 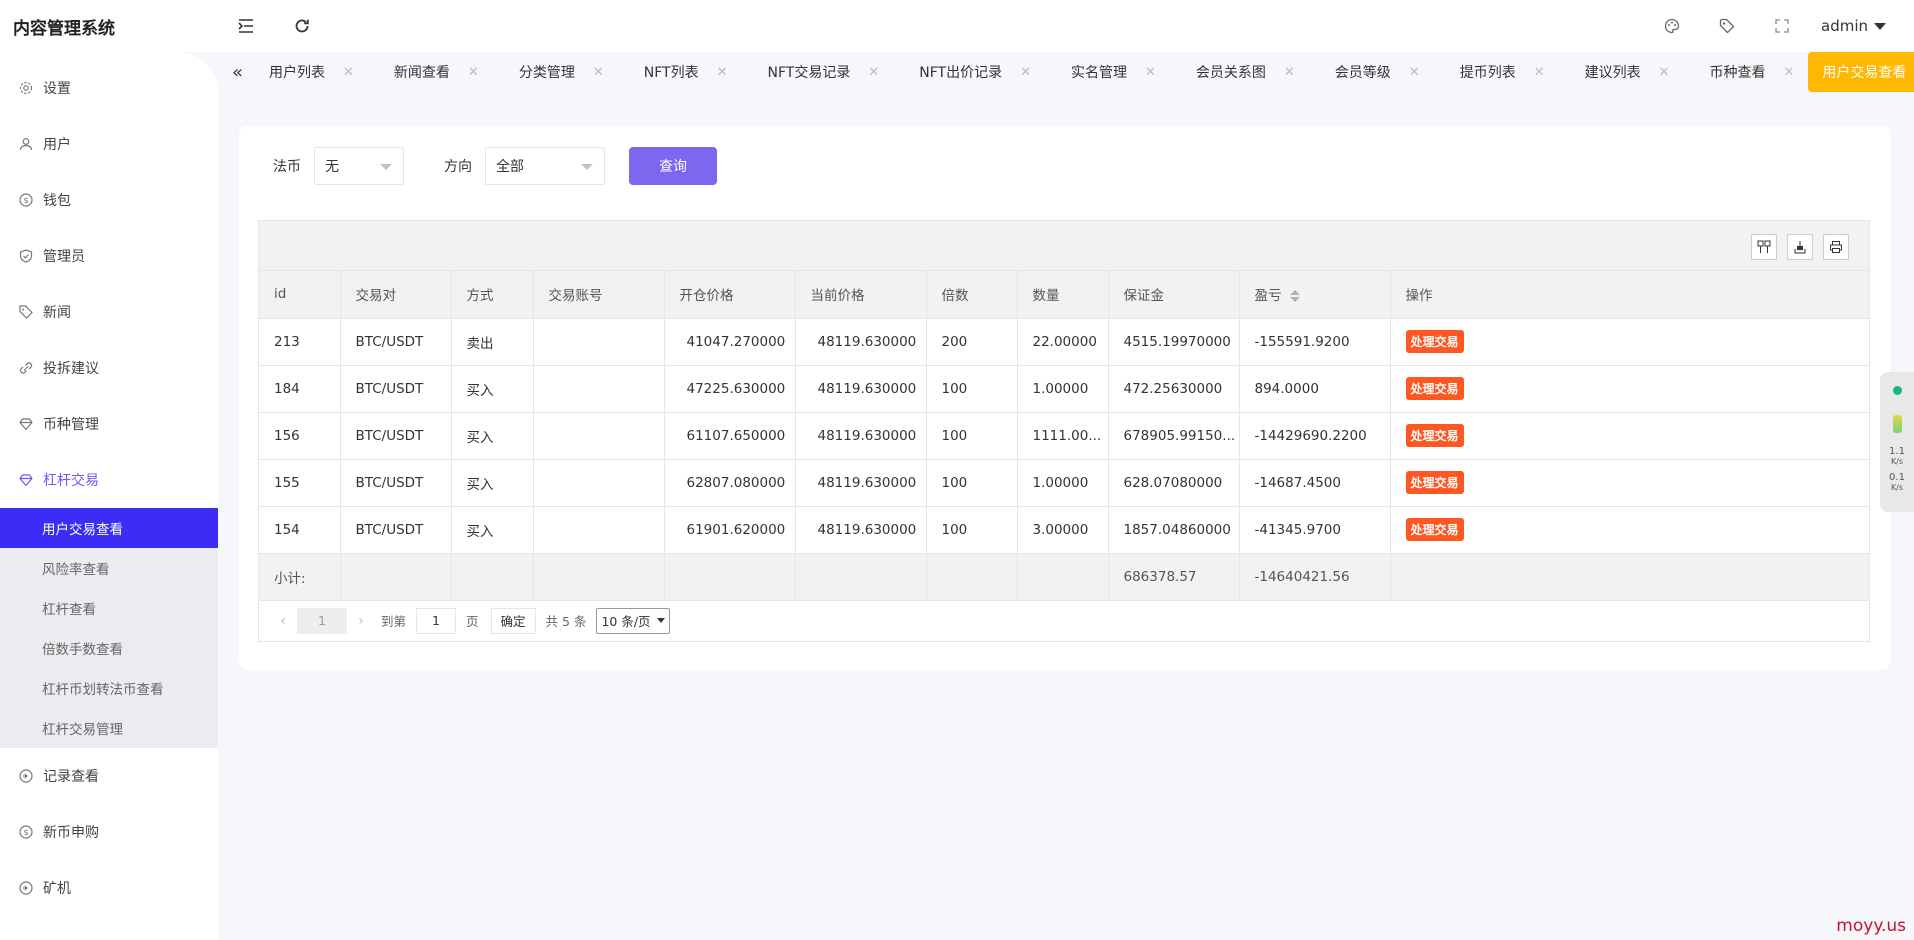 I want to click on tab-withdraw-list: 提币列表 ✕, so click(x=1496, y=72).